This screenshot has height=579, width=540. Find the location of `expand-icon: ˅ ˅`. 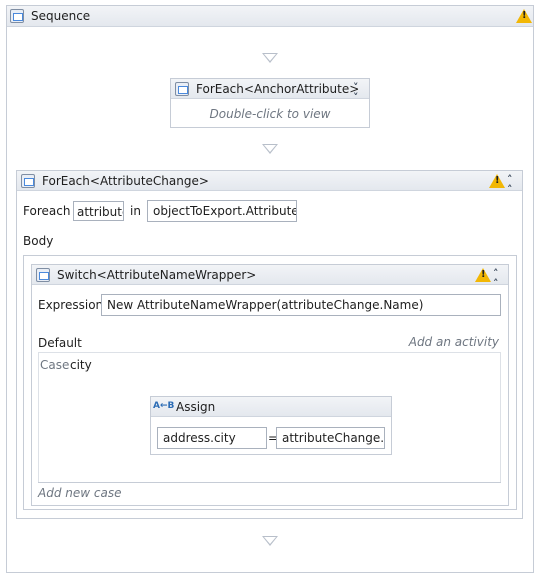

expand-icon: ˅ ˅ is located at coordinates (355, 92).